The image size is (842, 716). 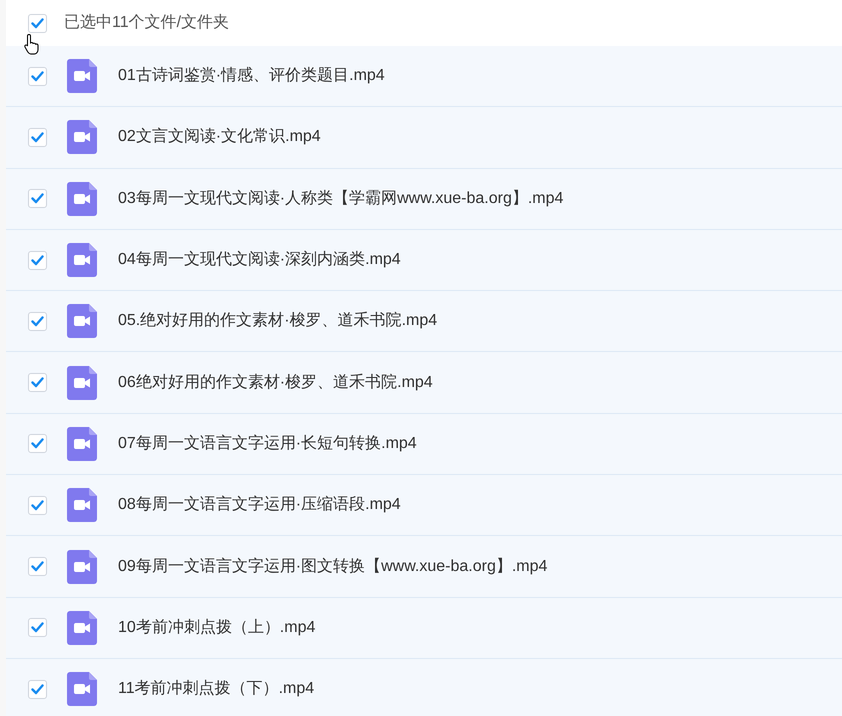 I want to click on file-name: 11考前冲刺点拨（下）.mp4, so click(x=216, y=689).